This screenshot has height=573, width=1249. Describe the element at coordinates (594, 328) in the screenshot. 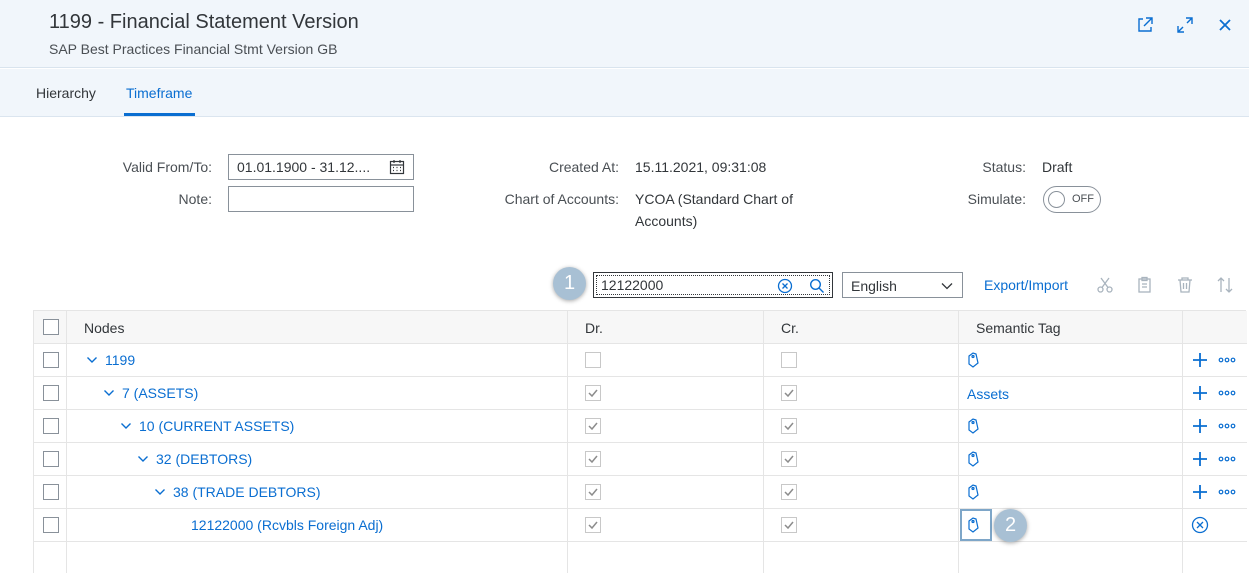

I see `column-header-dr: Dr.` at that location.